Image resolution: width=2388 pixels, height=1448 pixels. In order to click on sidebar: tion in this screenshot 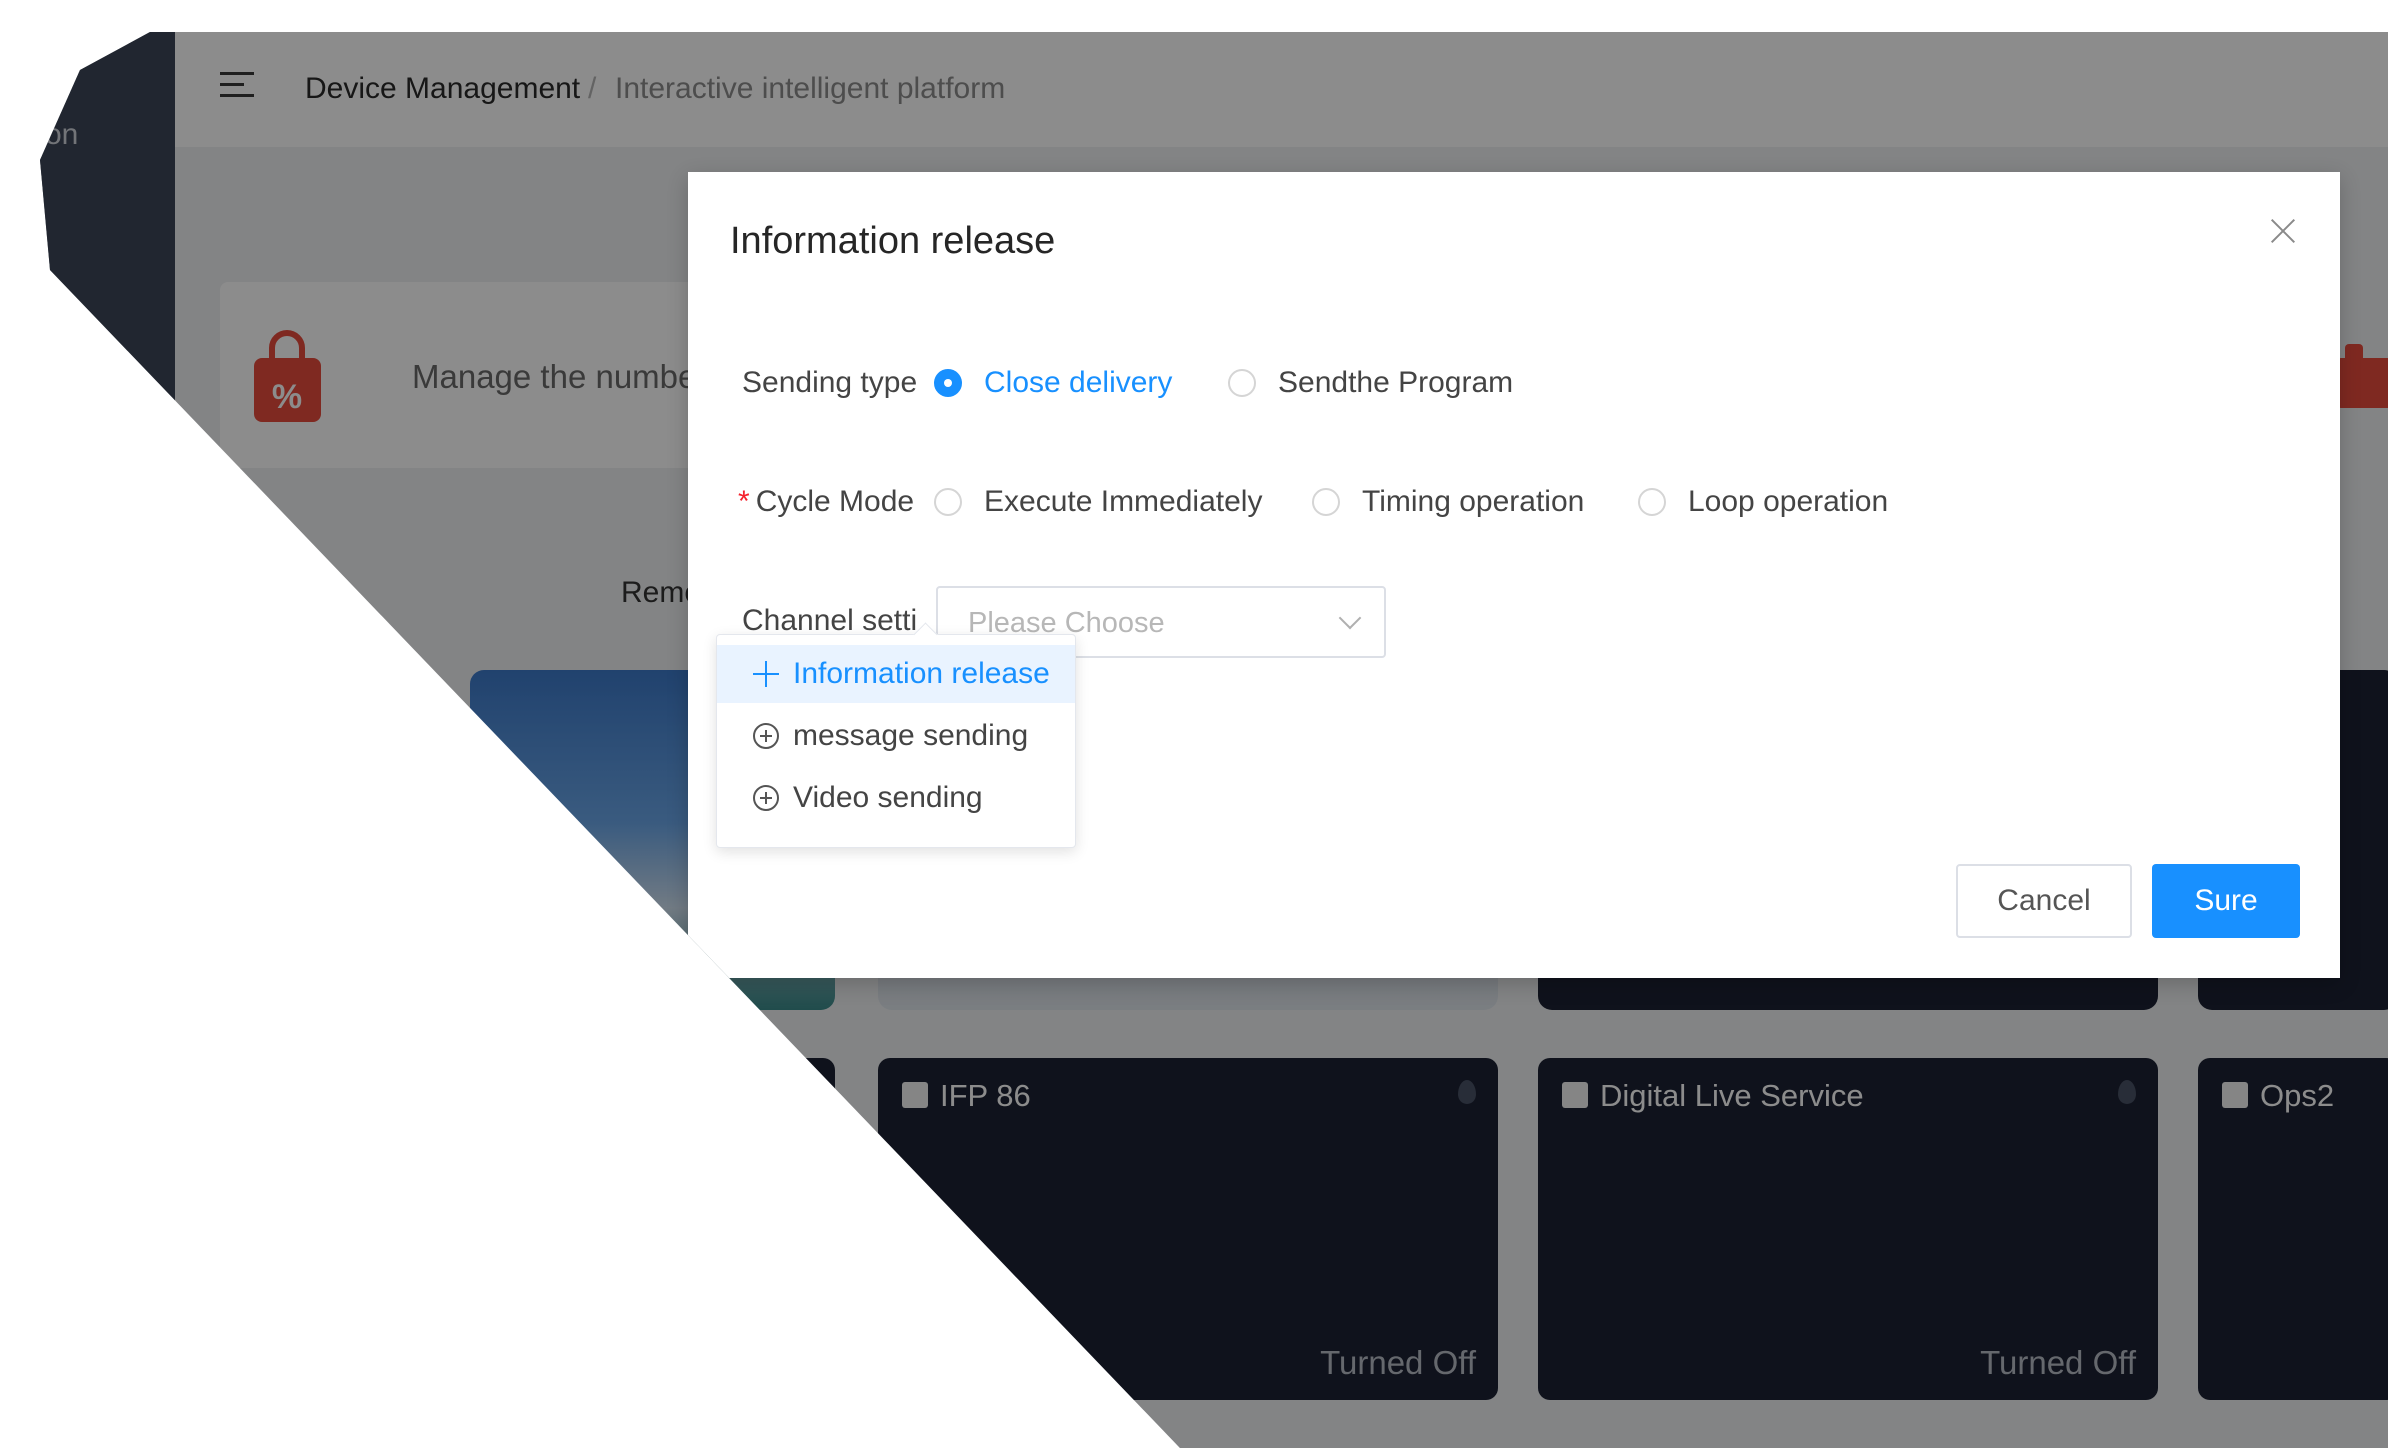, I will do `click(107, 740)`.